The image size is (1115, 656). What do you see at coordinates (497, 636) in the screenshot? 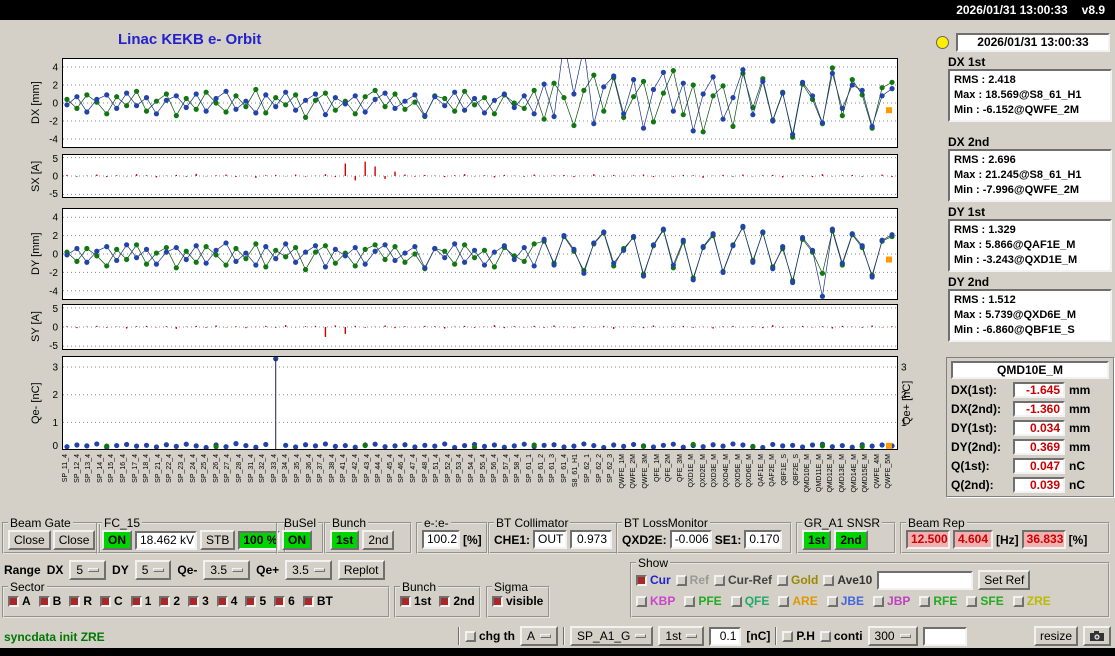
I see `chg-th-label: chg th` at bounding box center [497, 636].